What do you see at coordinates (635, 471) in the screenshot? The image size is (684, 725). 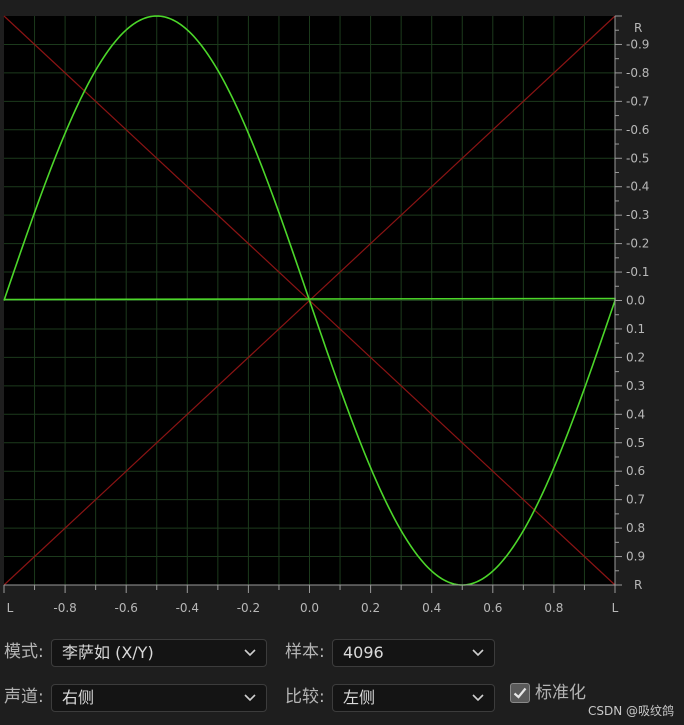 I see `y-tick-label: 0.6` at bounding box center [635, 471].